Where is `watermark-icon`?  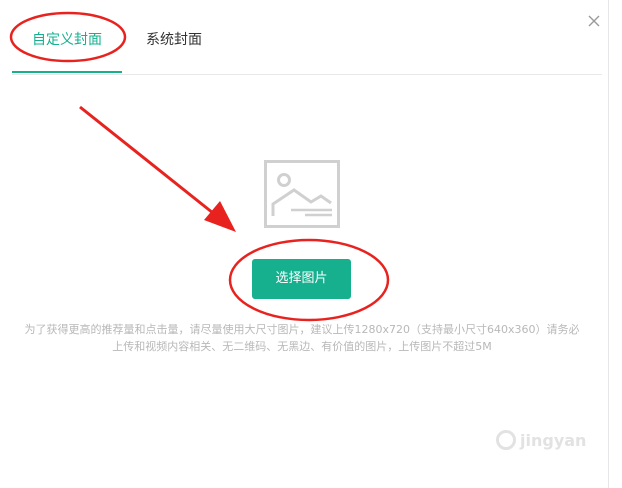 watermark-icon is located at coordinates (506, 440).